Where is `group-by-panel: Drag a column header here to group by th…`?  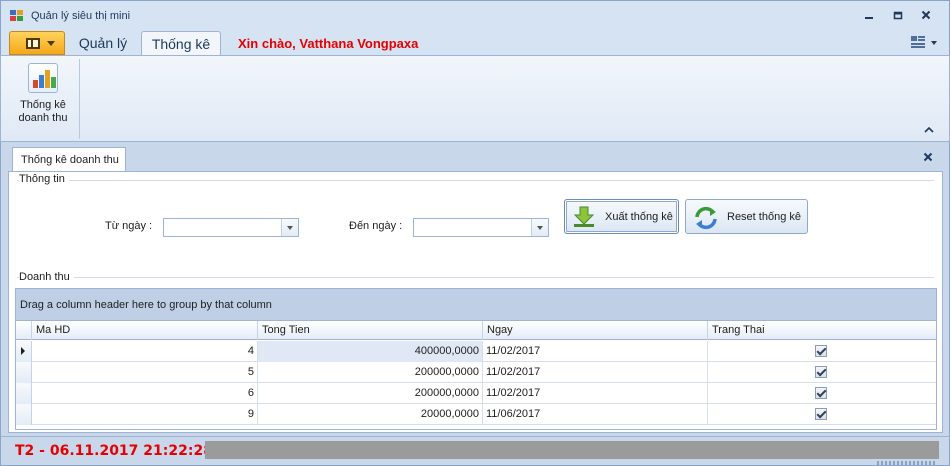
group-by-panel: Drag a column header here to group by th… is located at coordinates (476, 305).